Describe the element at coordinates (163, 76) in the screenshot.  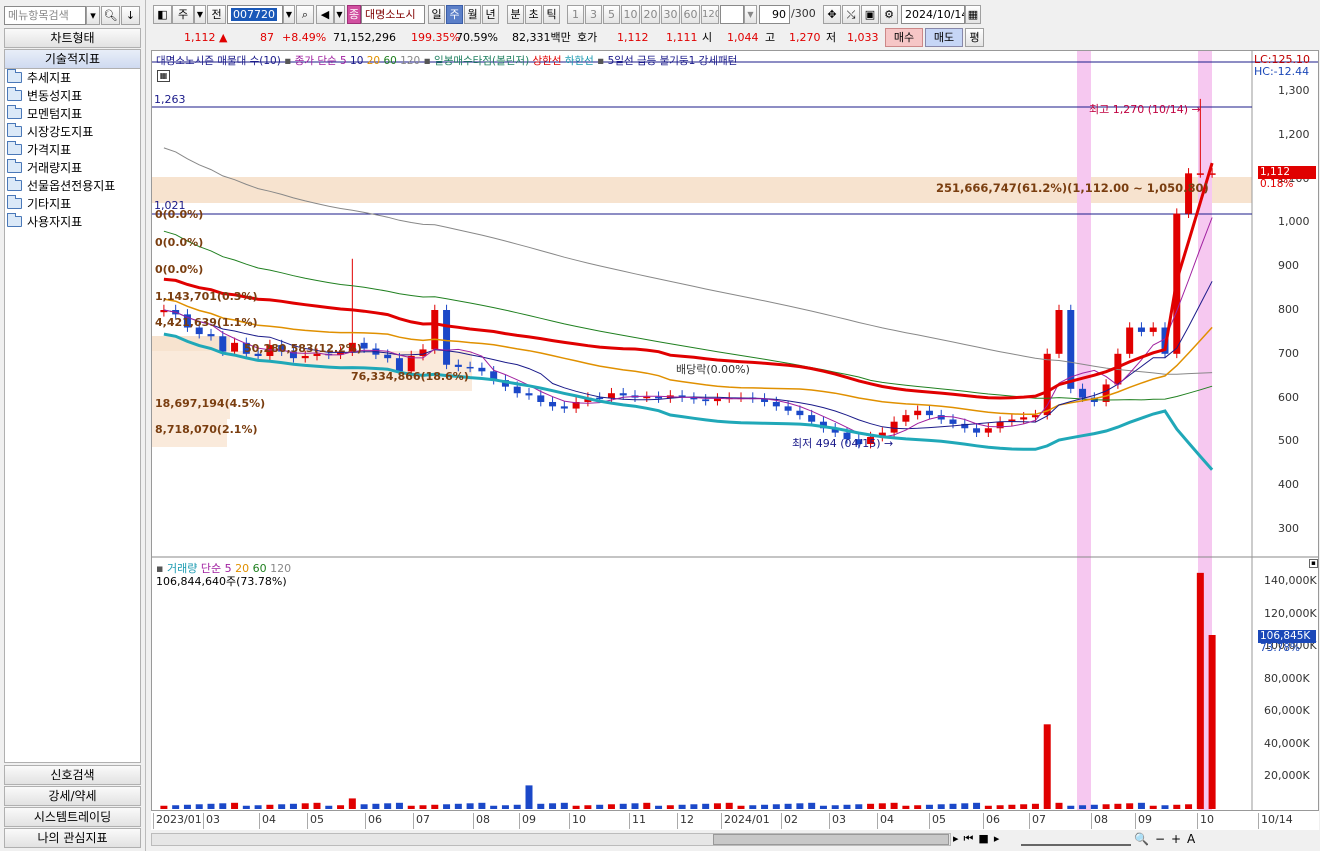
I see `grid-icon: ▦` at that location.